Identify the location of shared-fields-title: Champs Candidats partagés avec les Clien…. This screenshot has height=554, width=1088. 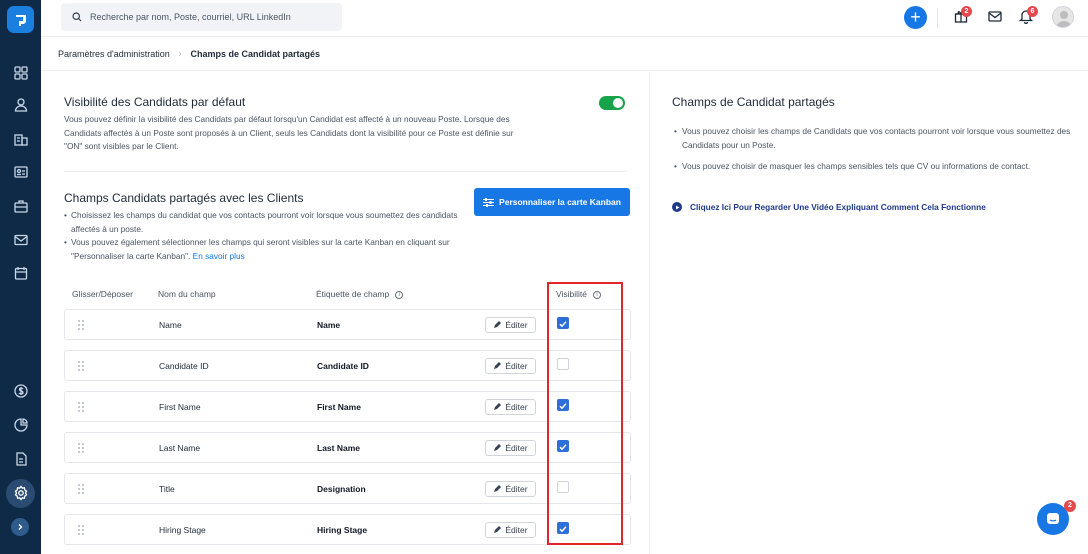
(184, 198).